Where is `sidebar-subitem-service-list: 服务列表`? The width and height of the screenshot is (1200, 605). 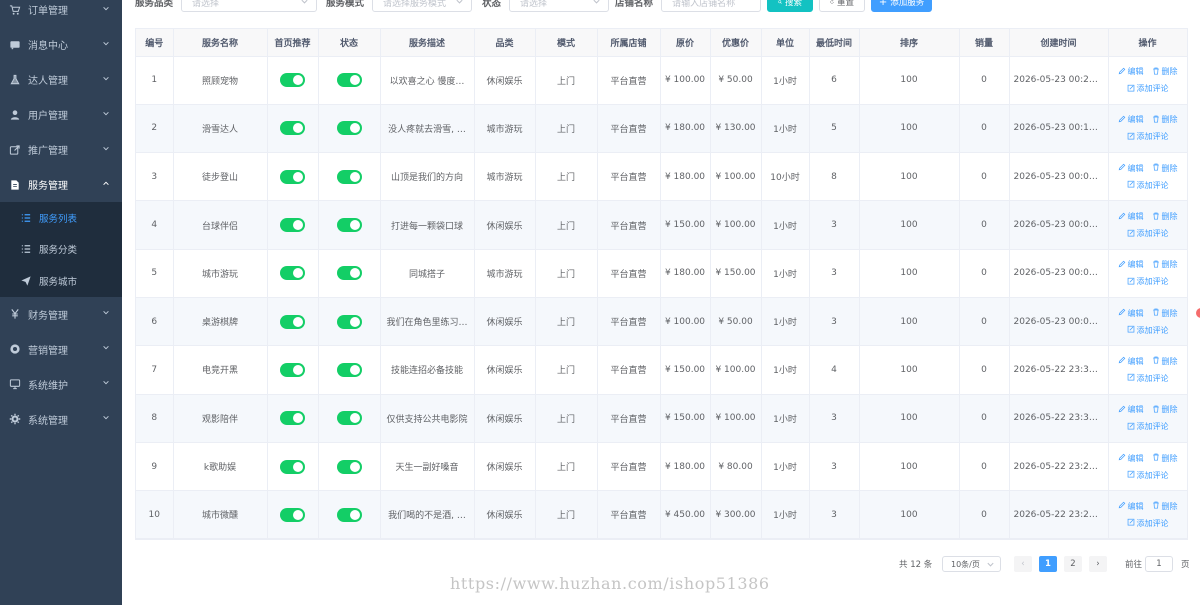
sidebar-subitem-service-list: 服务列表 is located at coordinates (61, 218).